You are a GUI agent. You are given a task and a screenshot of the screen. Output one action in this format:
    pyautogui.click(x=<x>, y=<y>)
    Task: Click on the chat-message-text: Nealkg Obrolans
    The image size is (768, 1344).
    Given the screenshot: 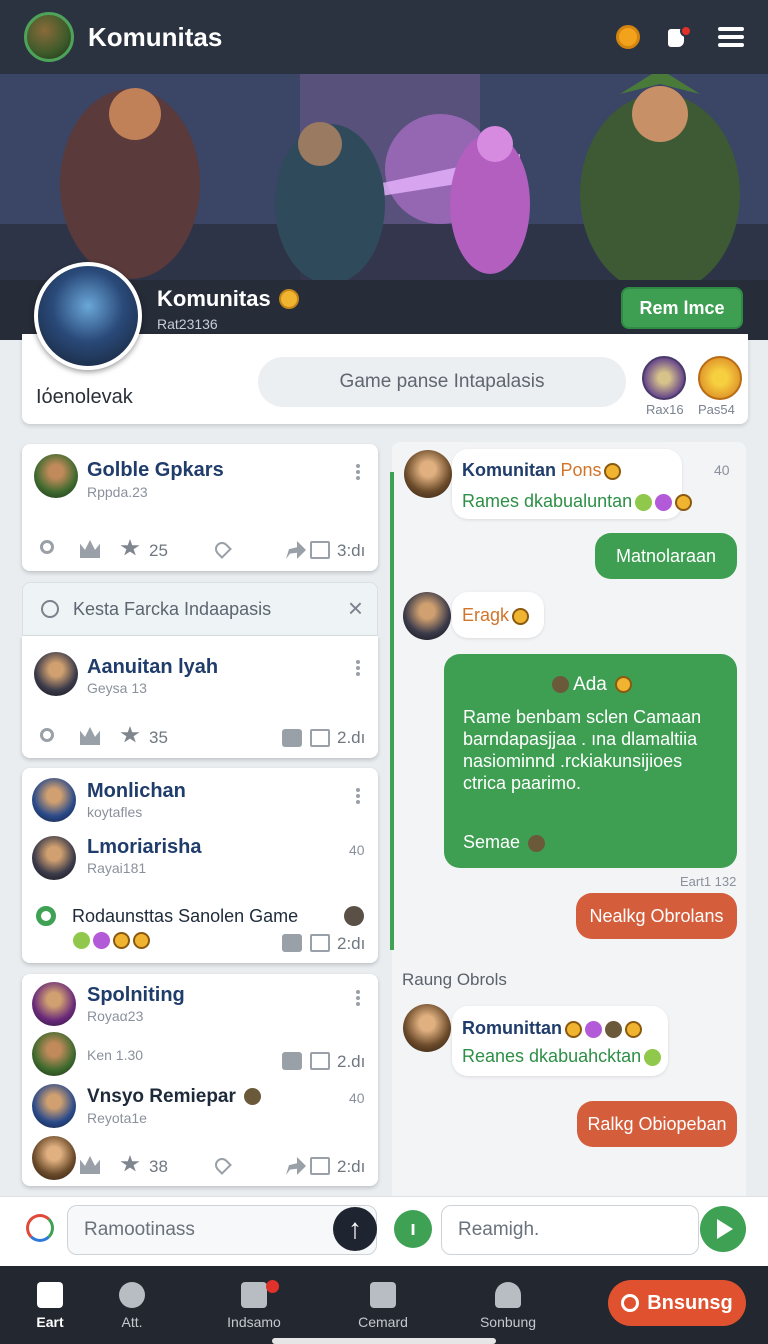 What is the action you would take?
    pyautogui.click(x=656, y=915)
    